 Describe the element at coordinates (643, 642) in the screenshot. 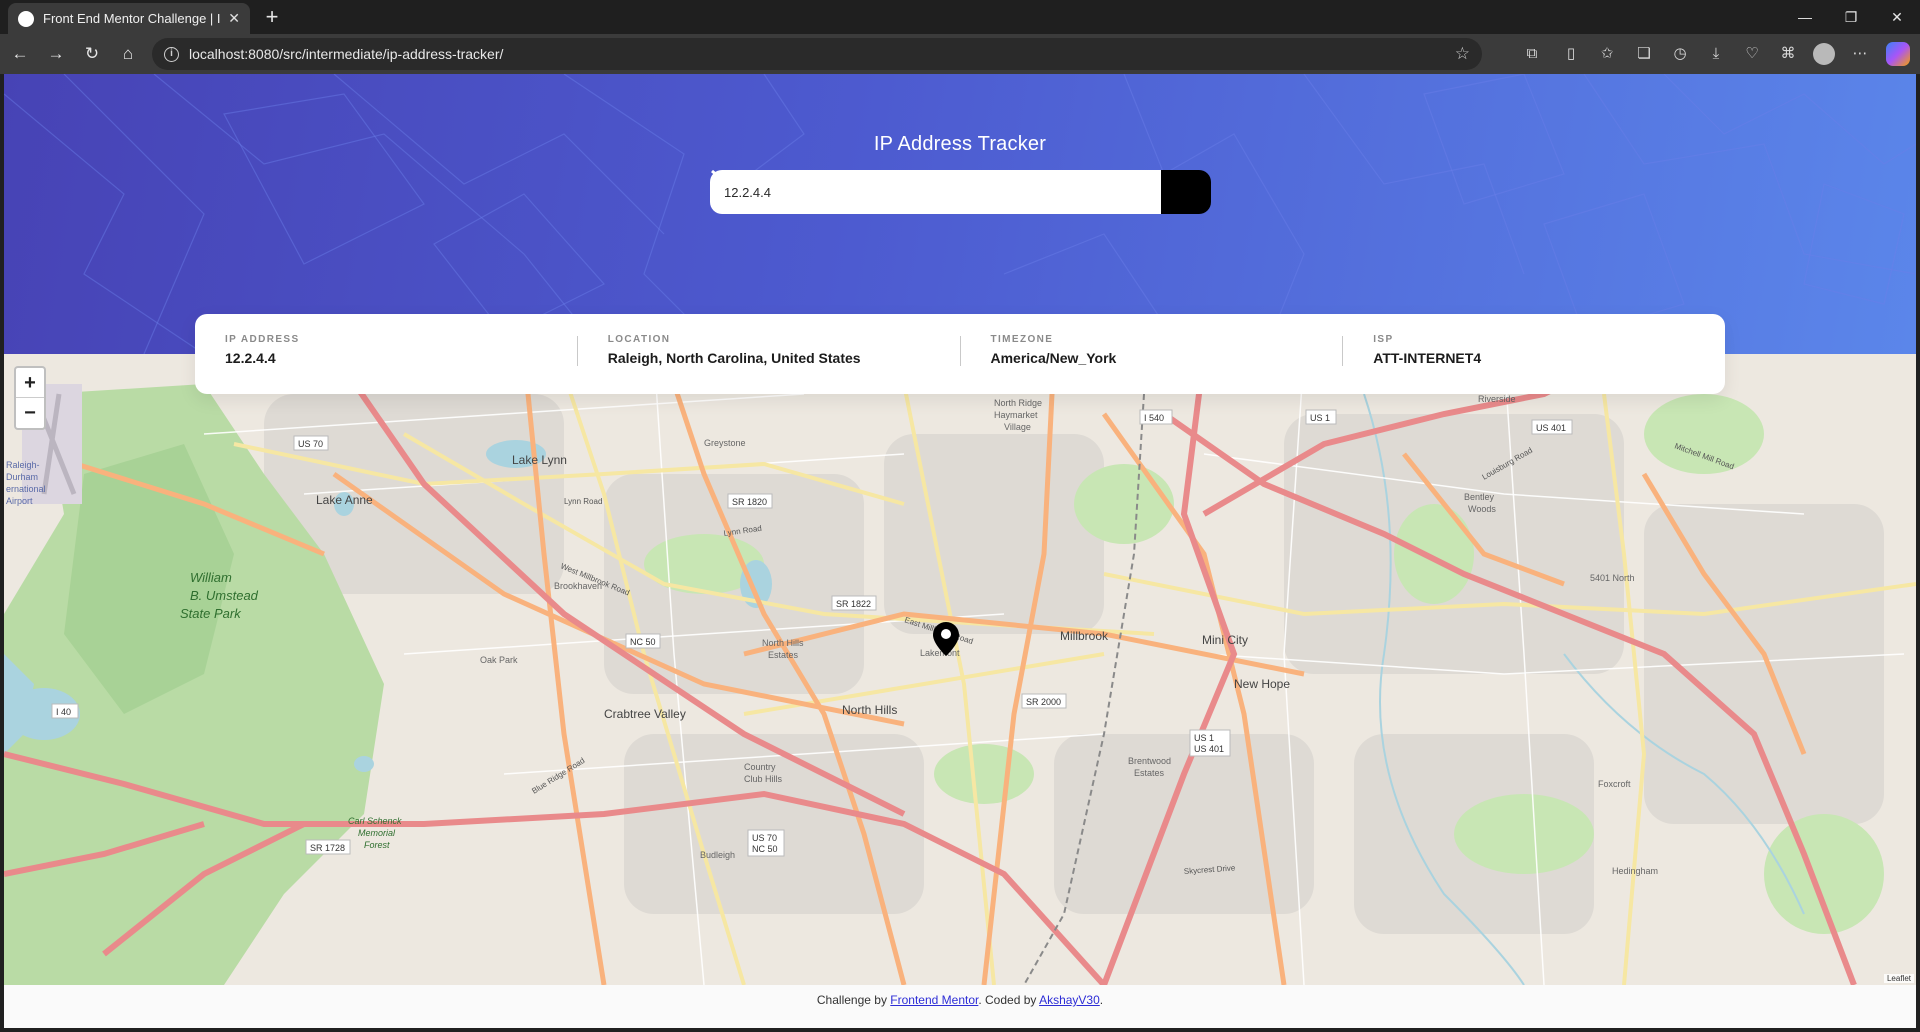

I see `svg-text: NC 50` at that location.